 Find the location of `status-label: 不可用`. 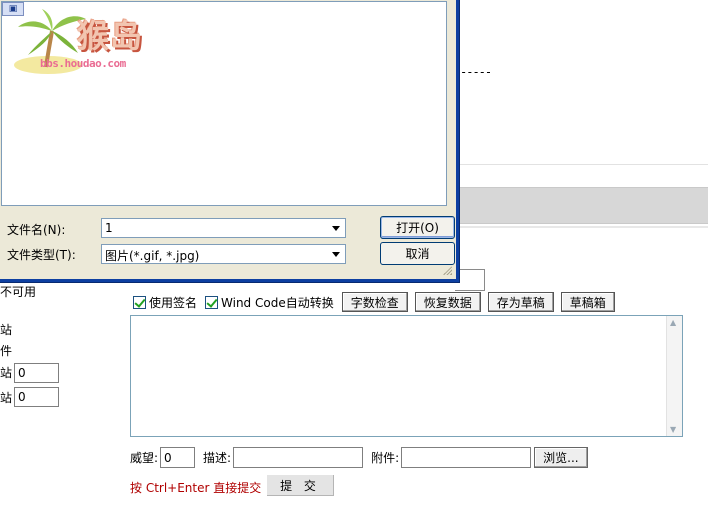

status-label: 不可用 is located at coordinates (18, 292).